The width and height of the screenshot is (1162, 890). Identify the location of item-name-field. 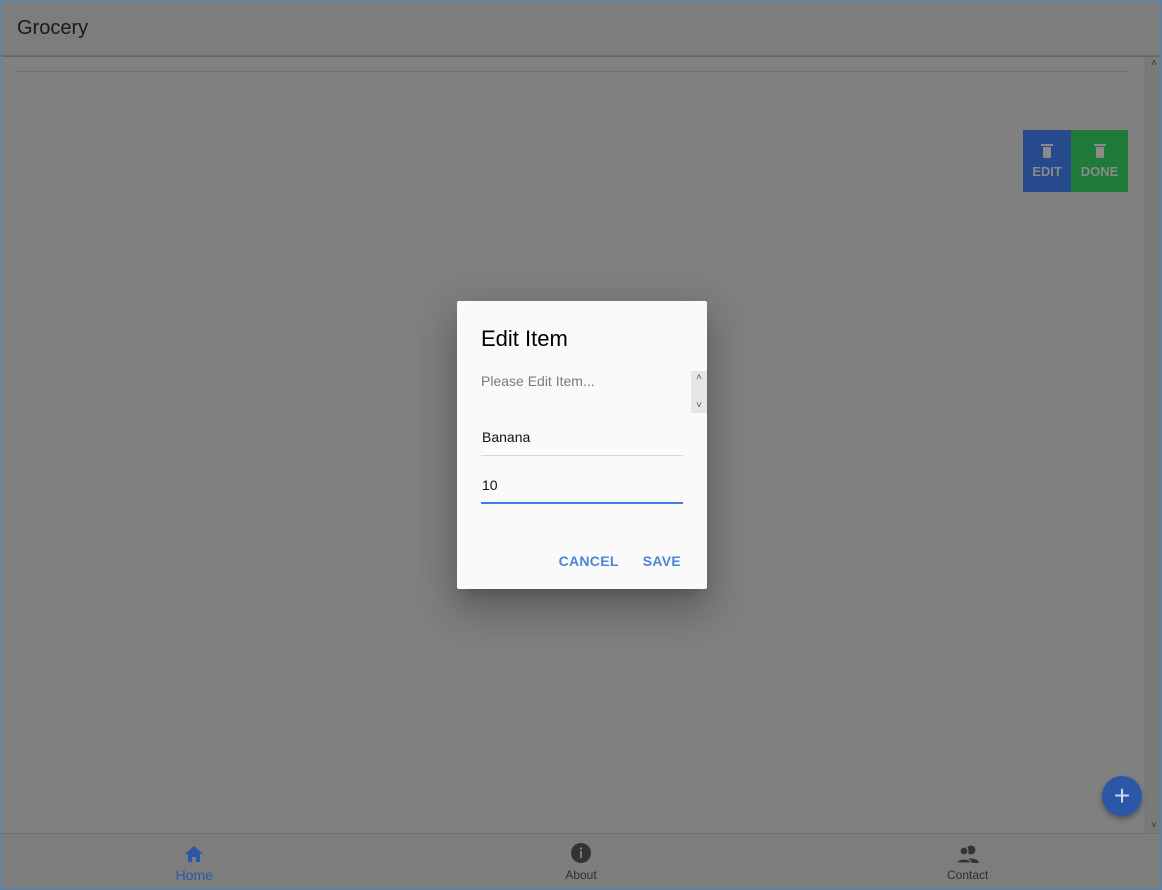
(582, 437).